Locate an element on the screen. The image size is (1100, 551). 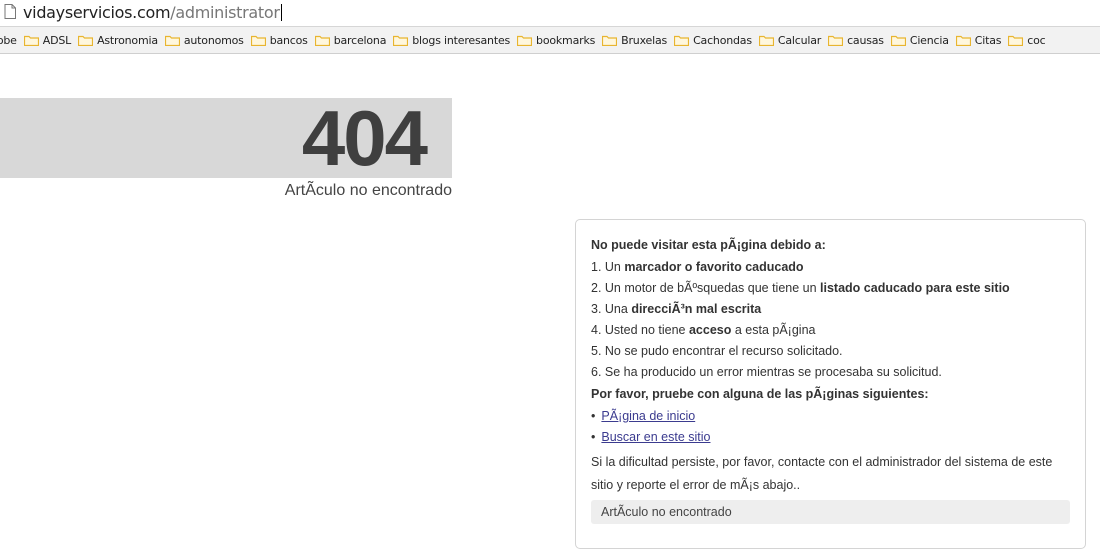
bookmark-label: Ciencia is located at coordinates (929, 40).